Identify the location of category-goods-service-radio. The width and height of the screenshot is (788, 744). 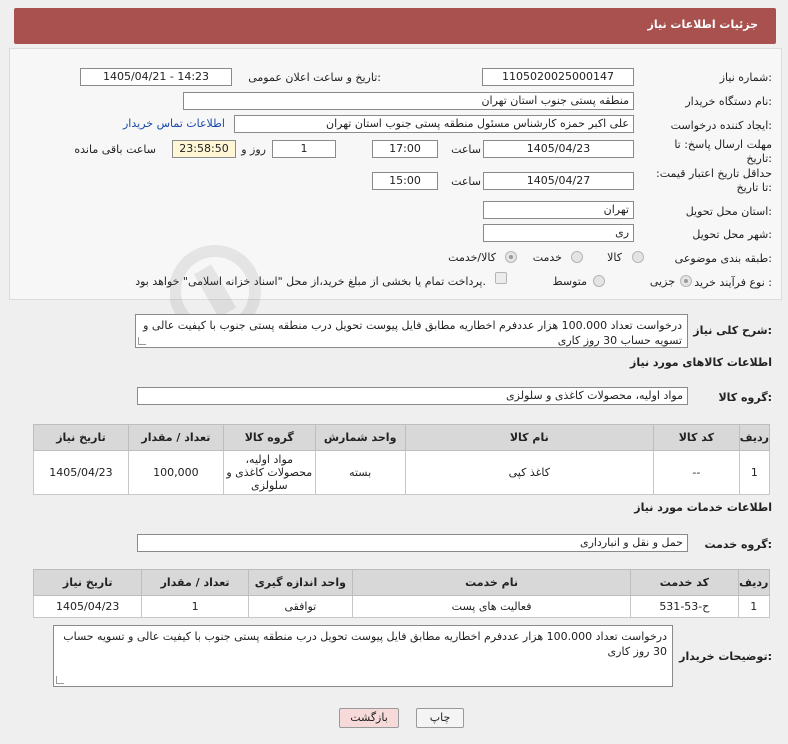
(511, 257).